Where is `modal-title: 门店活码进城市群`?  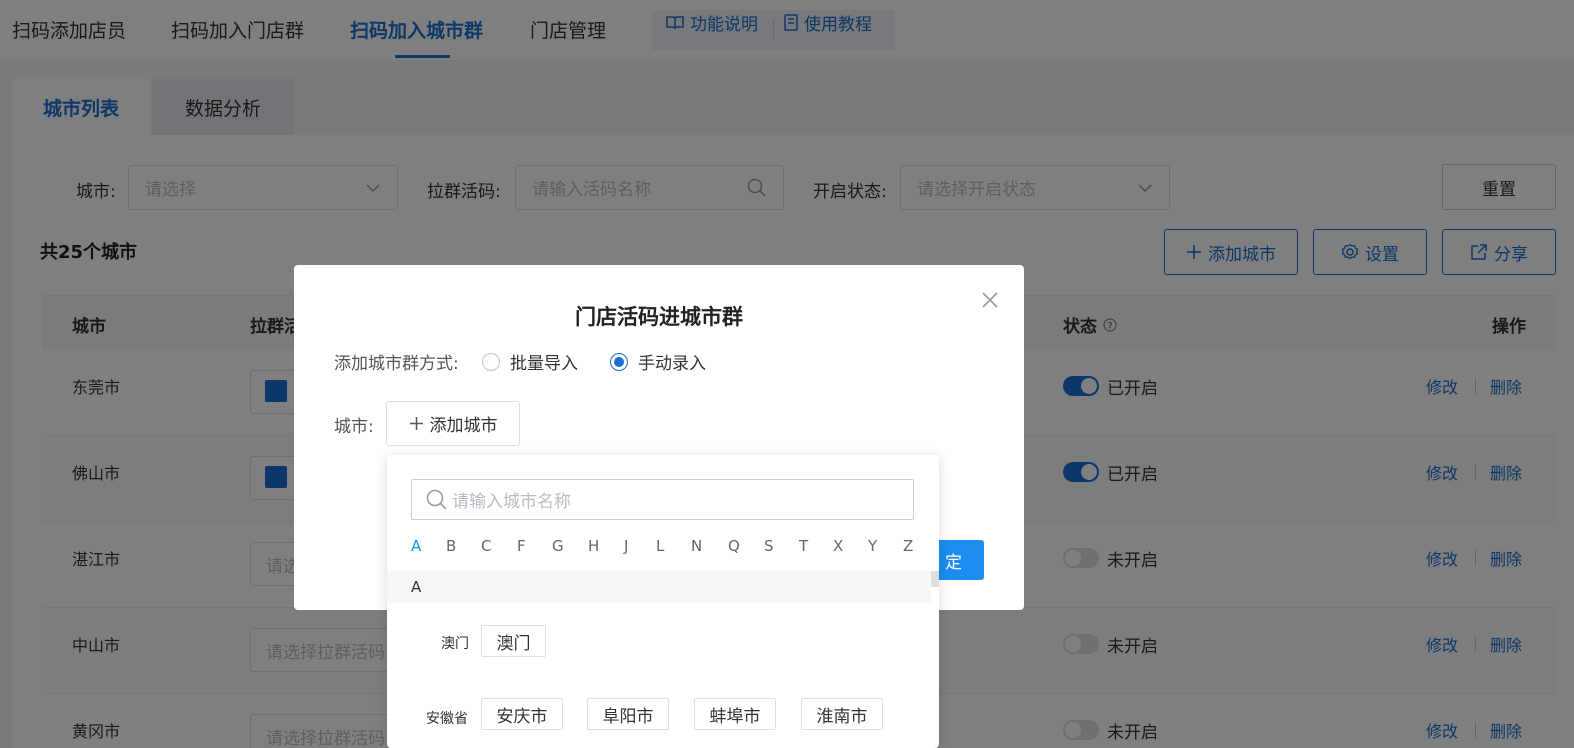 modal-title: 门店活码进城市群 is located at coordinates (659, 317).